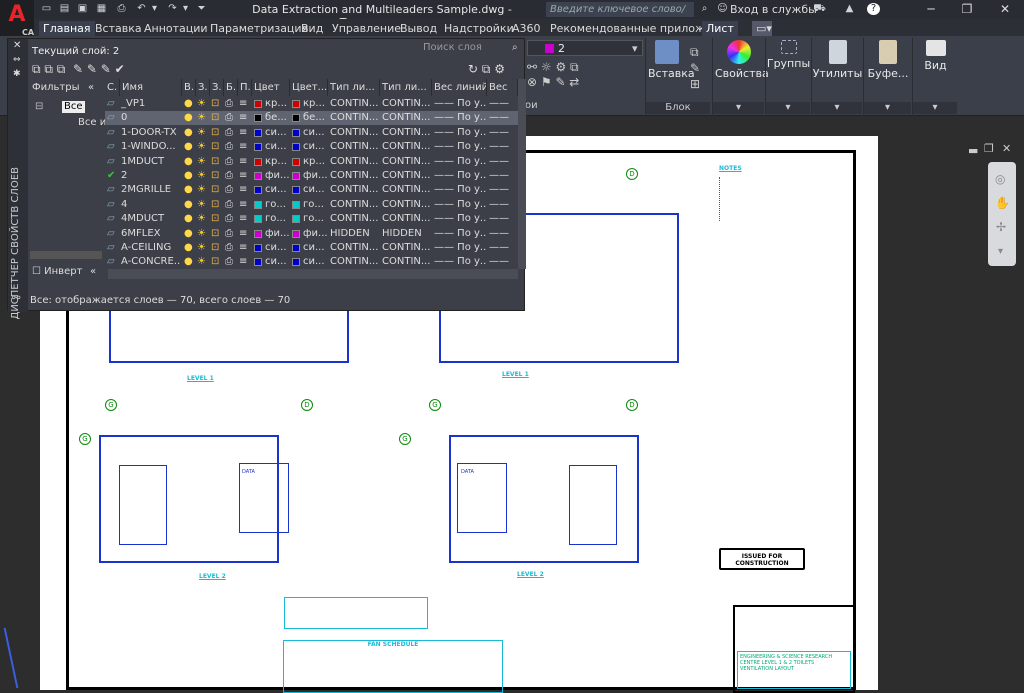 This screenshot has width=1024, height=693. Describe the element at coordinates (720, 28) in the screenshot. I see `tab-layout: Лист` at that location.